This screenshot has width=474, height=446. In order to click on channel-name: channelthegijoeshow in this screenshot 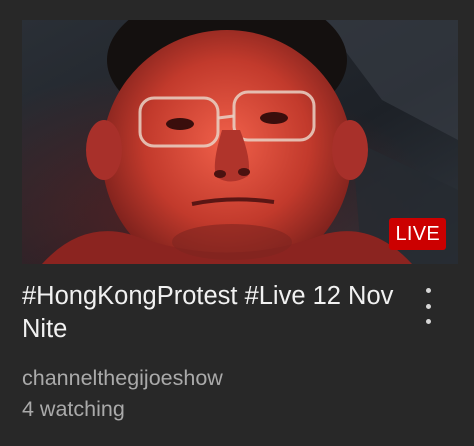, I will do `click(122, 378)`.